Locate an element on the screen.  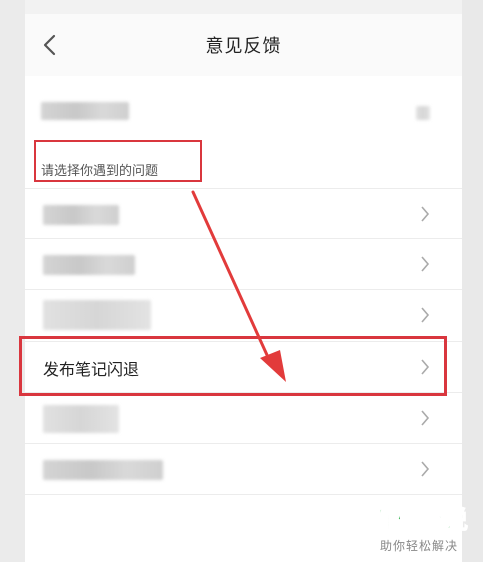
annotation-arrow is located at coordinates (238, 286).